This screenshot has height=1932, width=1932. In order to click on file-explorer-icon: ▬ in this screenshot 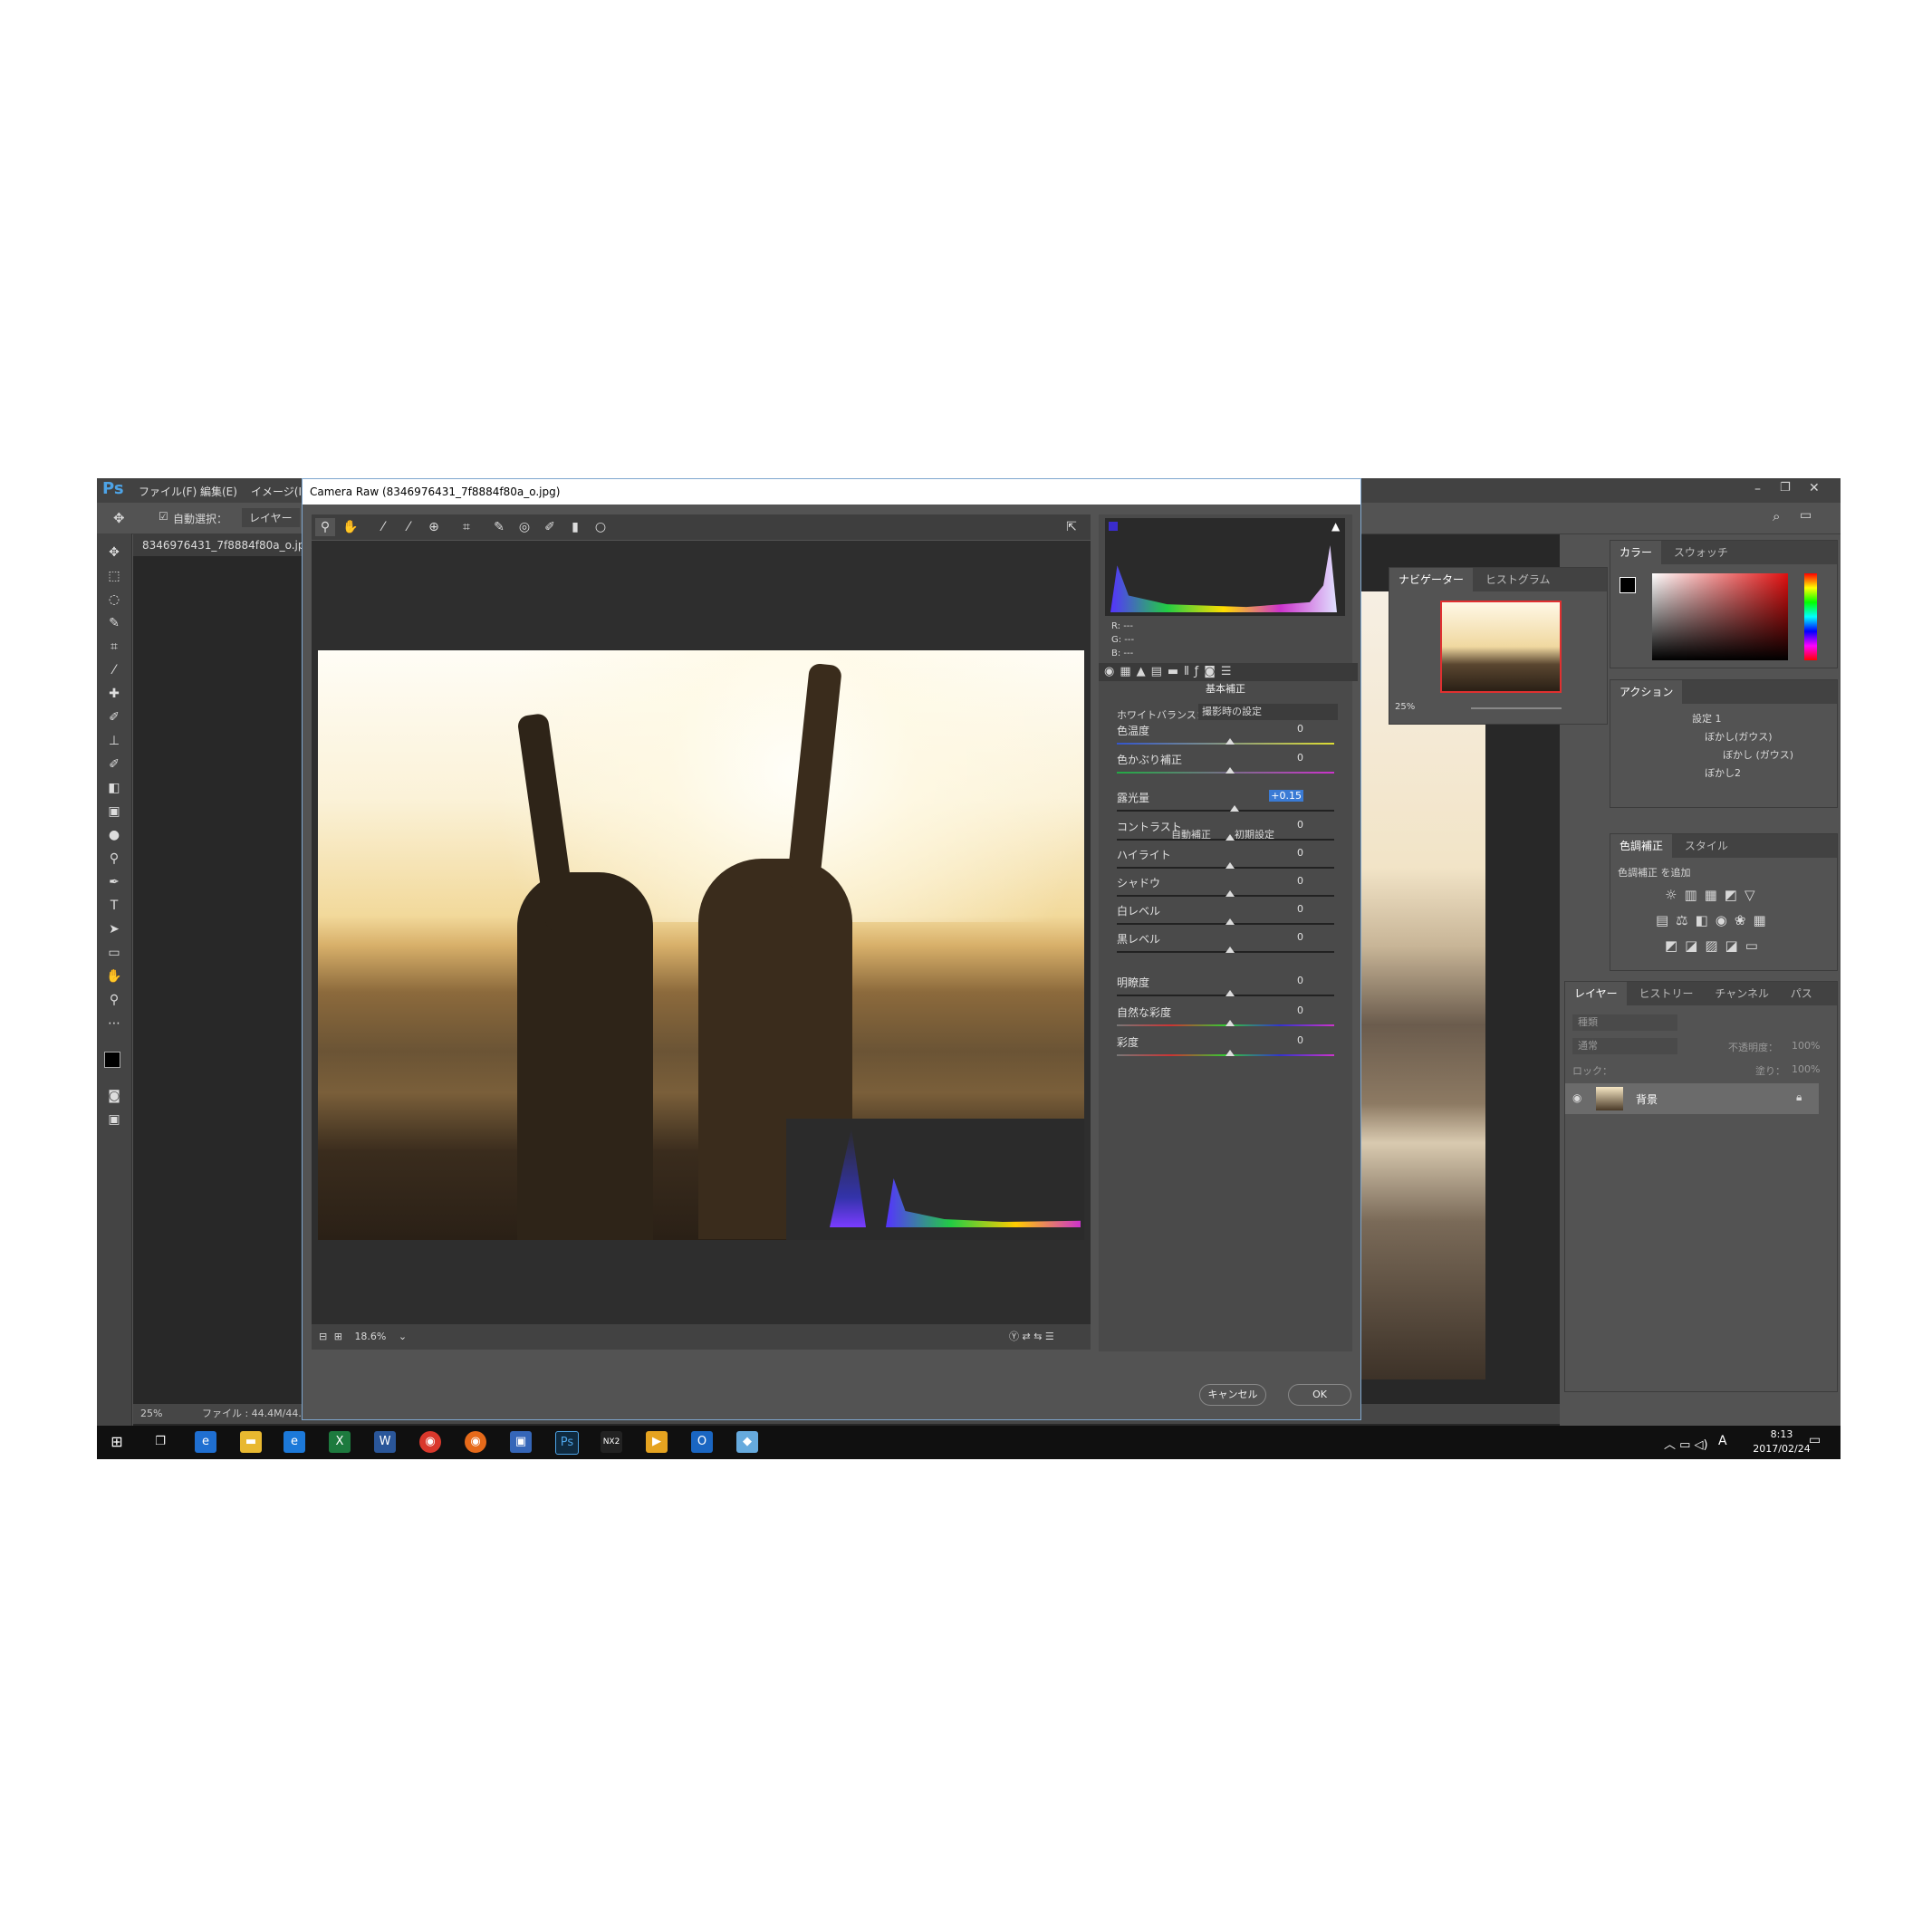, I will do `click(251, 1442)`.